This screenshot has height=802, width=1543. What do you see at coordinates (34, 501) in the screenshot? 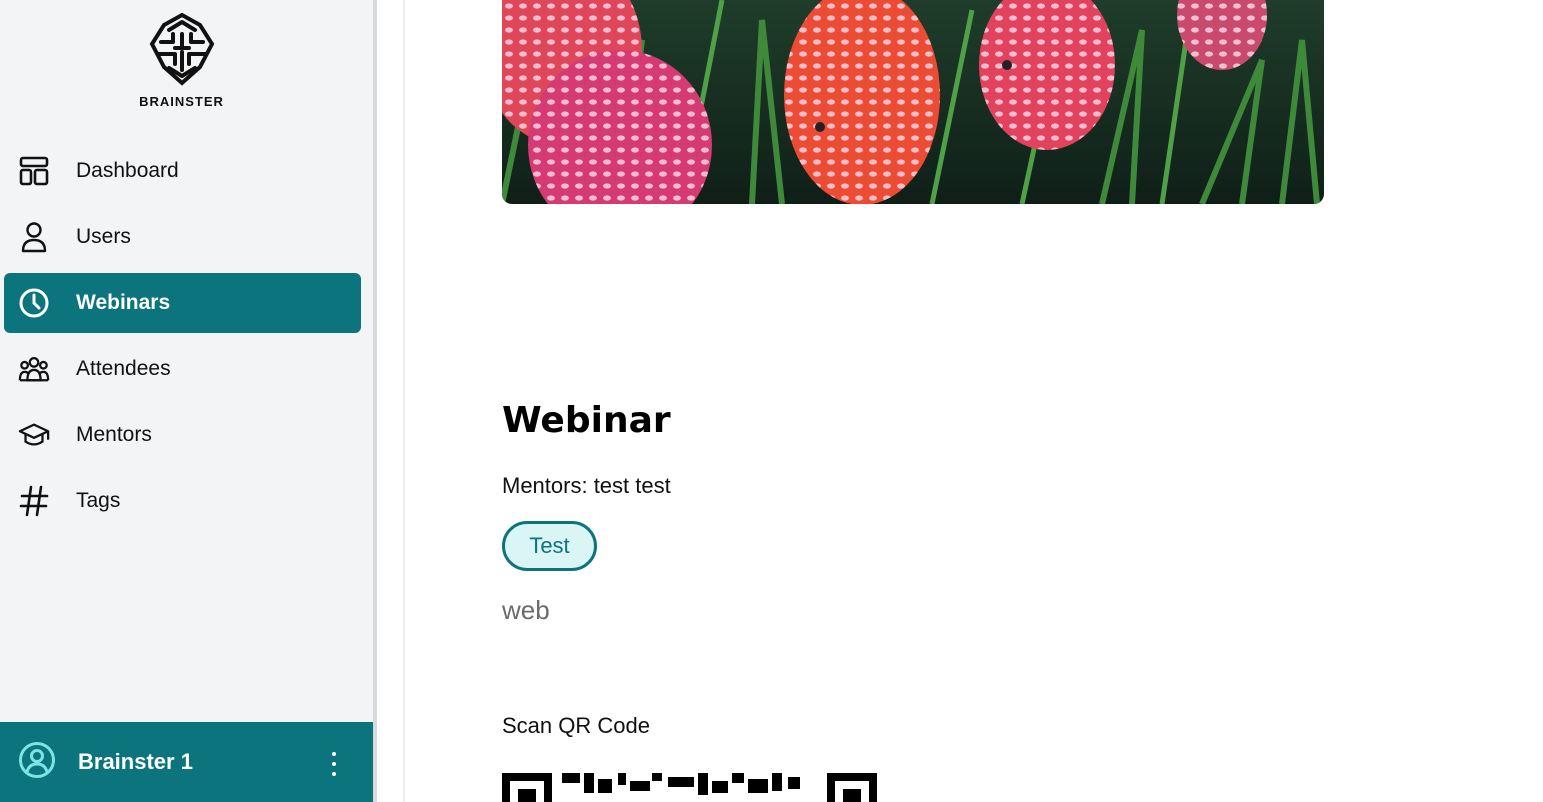
I see `hash-icon` at bounding box center [34, 501].